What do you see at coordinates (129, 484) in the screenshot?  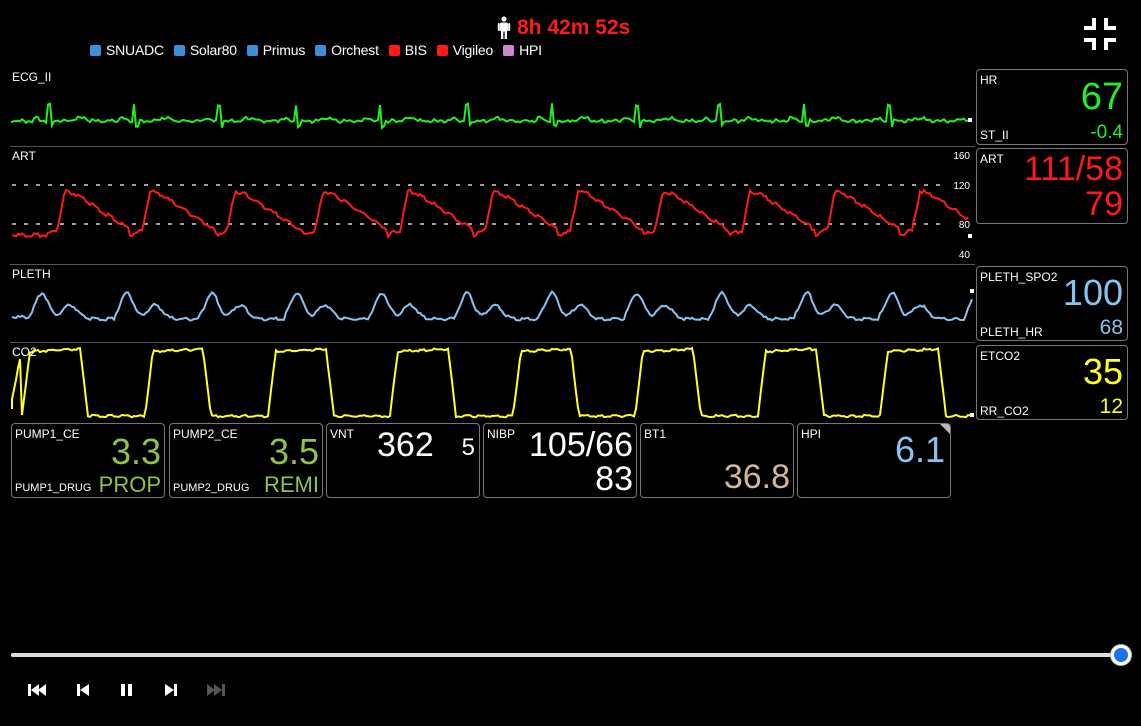 I see `pump1-drug-value: PROP` at bounding box center [129, 484].